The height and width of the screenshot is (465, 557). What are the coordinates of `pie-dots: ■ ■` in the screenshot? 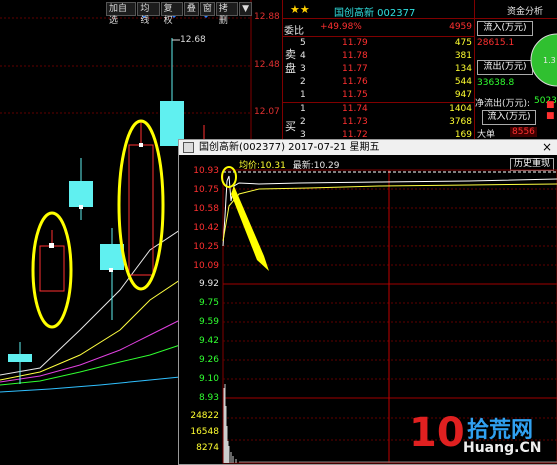 It's located at (550, 110).